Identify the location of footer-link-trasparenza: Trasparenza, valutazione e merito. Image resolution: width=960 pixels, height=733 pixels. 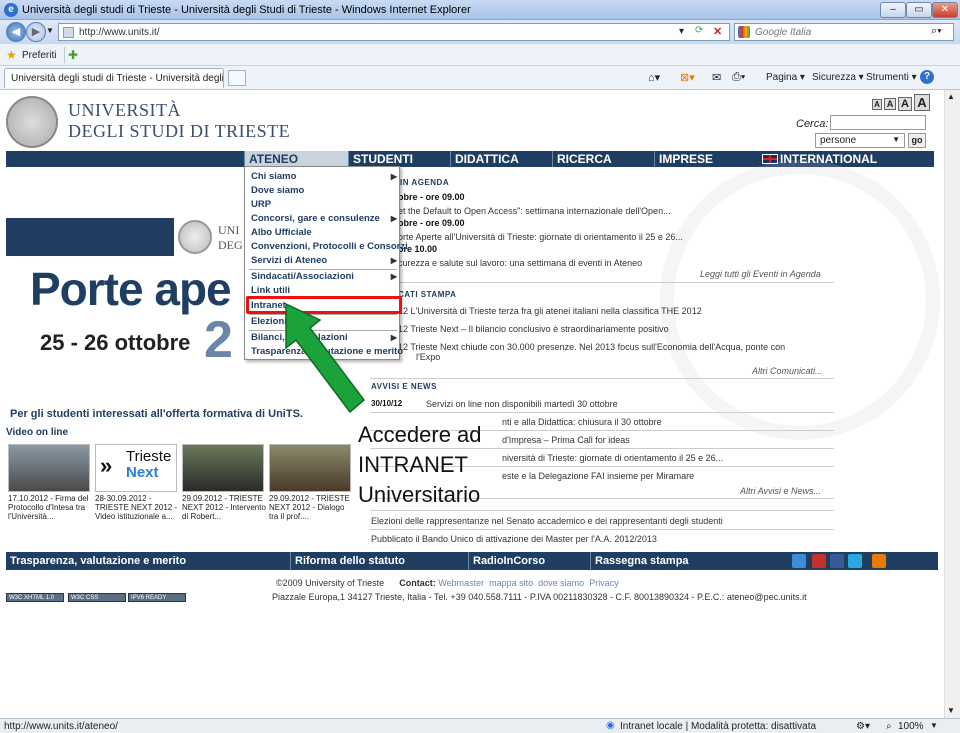
(148, 561).